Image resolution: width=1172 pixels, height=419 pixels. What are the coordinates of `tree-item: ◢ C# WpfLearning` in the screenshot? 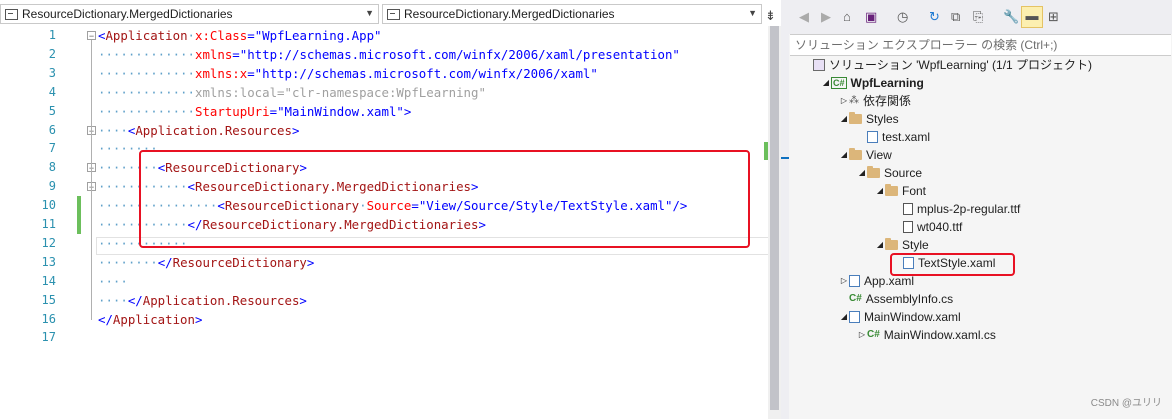 It's located at (872, 83).